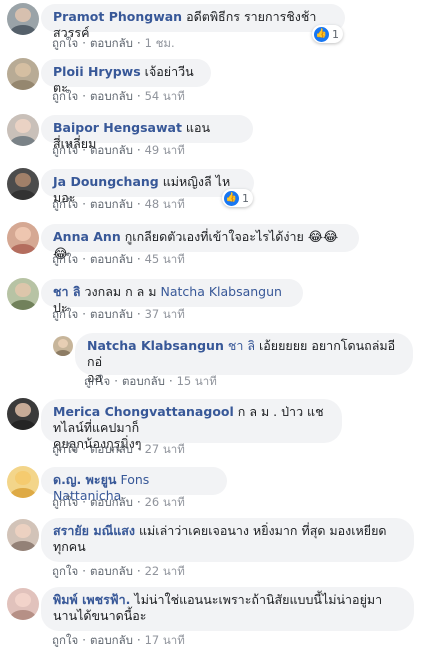  Describe the element at coordinates (165, 204) in the screenshot. I see `timestamp: 48 นาที` at that location.